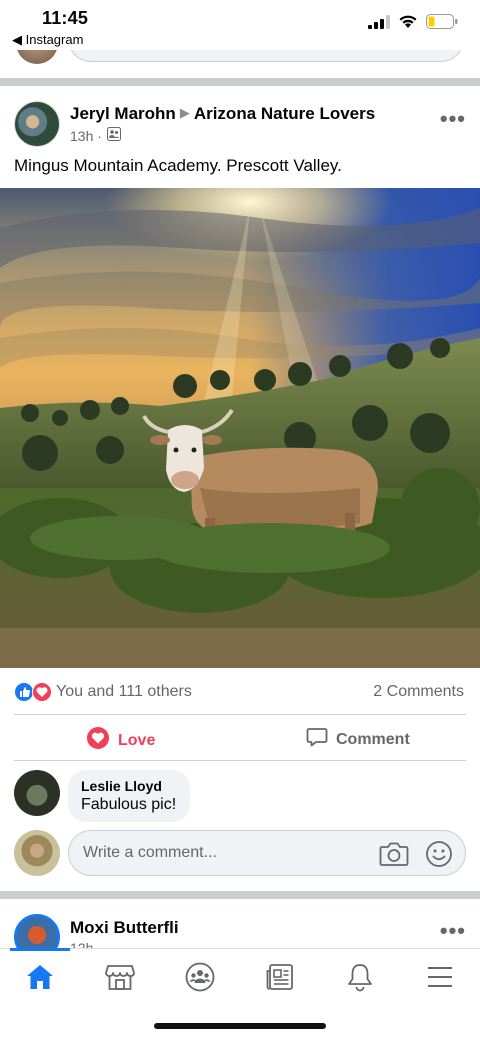 The width and height of the screenshot is (480, 1039). Describe the element at coordinates (418, 692) in the screenshot. I see `comments-count: 2 Comments` at that location.